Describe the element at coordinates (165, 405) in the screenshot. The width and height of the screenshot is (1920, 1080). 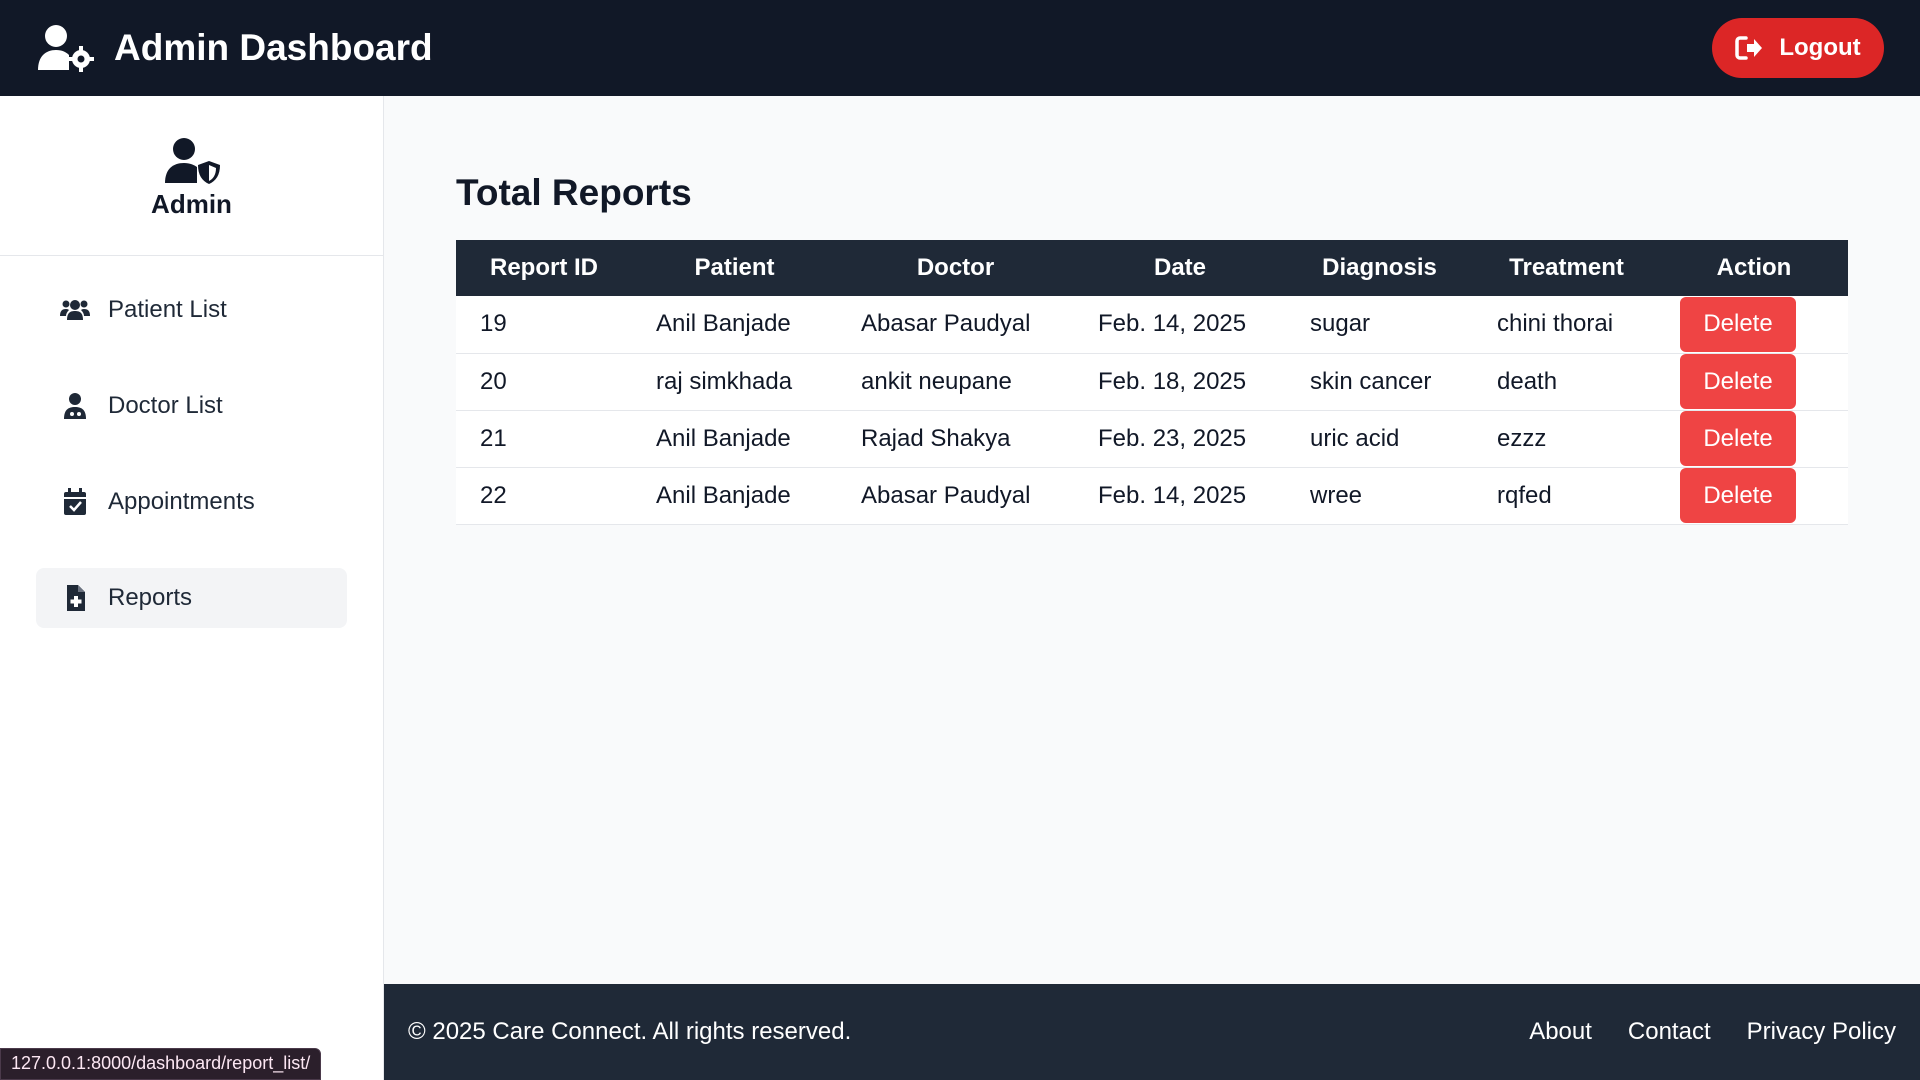
I see `sidebar-item-label: Doctor List` at that location.